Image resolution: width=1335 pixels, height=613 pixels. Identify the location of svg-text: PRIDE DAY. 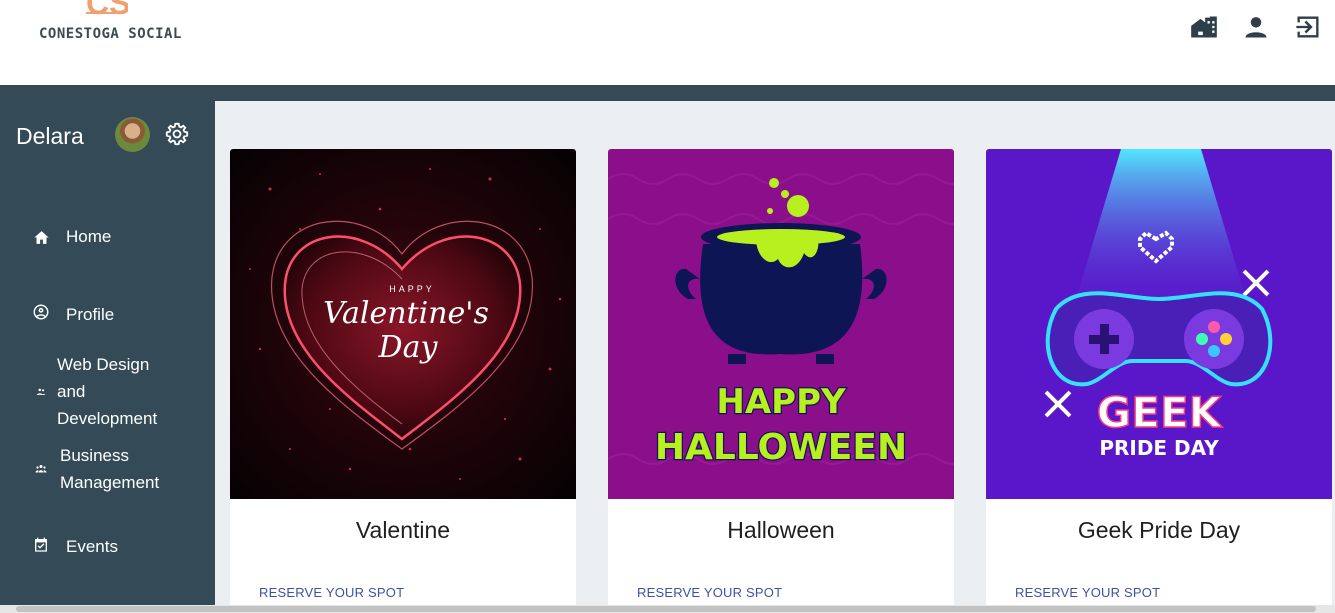
(1159, 448).